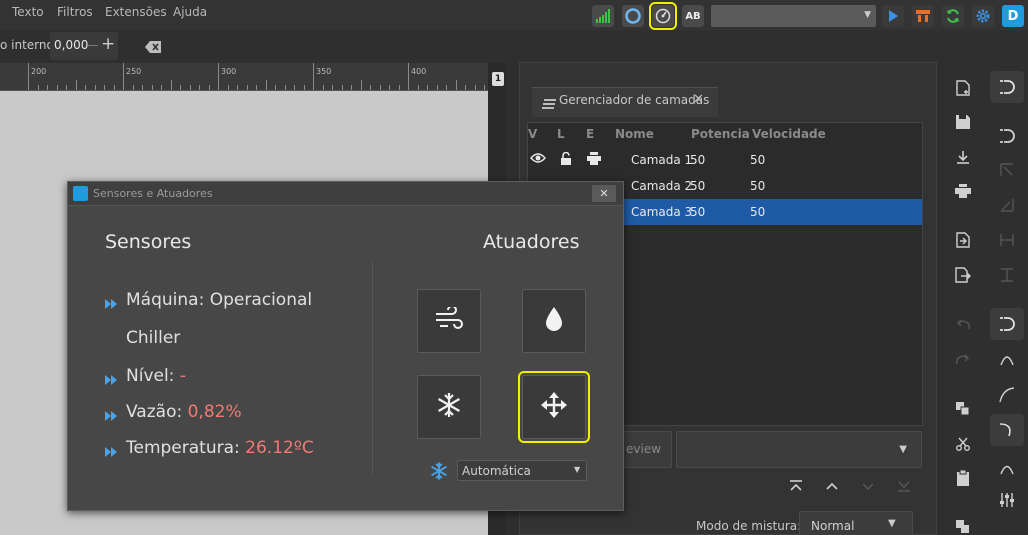  Describe the element at coordinates (594, 160) in the screenshot. I see `printer-icon` at that location.